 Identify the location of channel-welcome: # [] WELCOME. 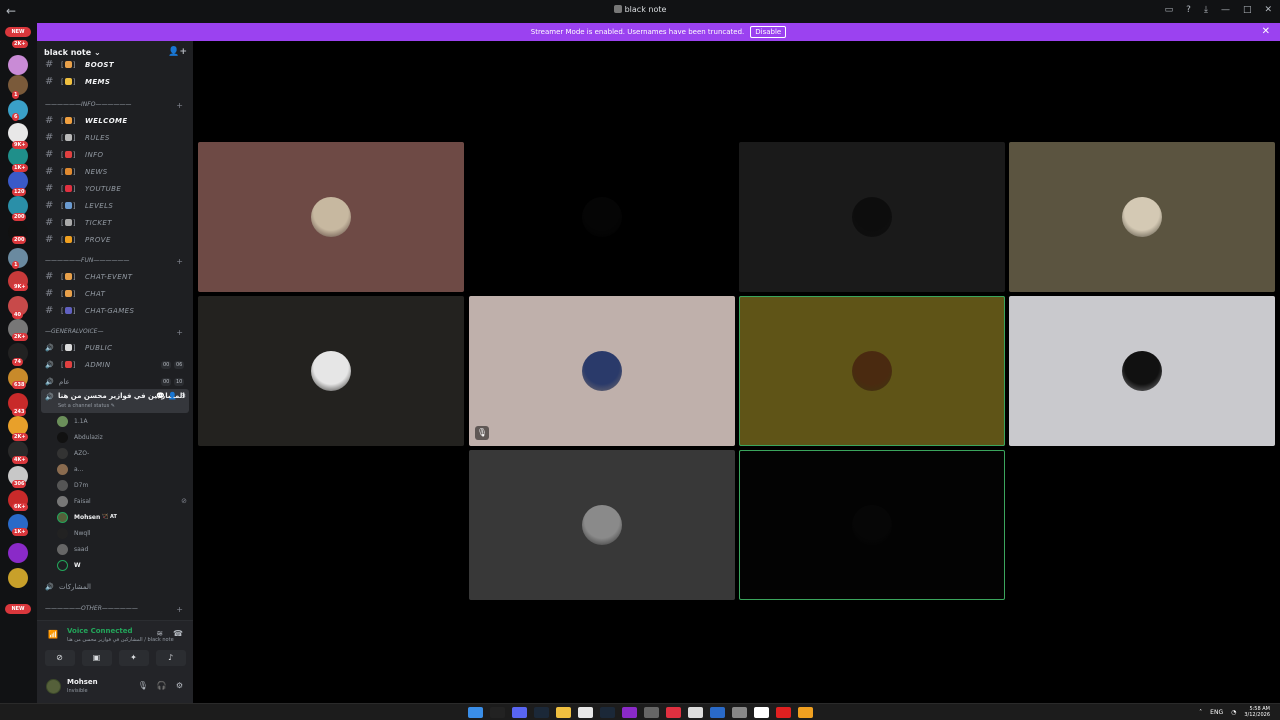
(115, 121).